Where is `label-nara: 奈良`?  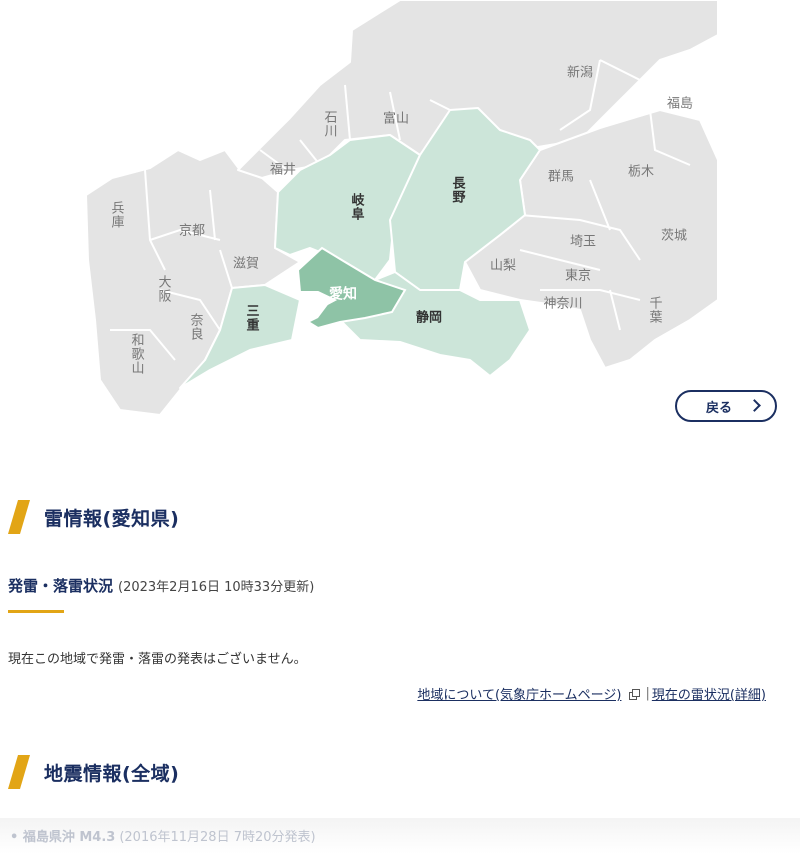
label-nara: 奈良 is located at coordinates (195, 327).